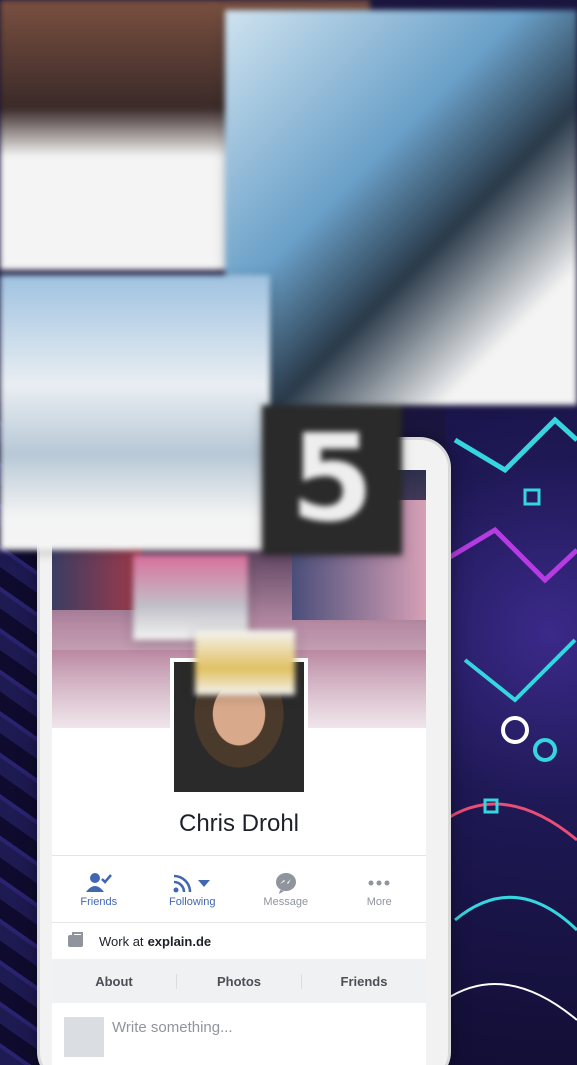 This screenshot has height=1065, width=577. What do you see at coordinates (114, 981) in the screenshot?
I see `tab-about: About` at bounding box center [114, 981].